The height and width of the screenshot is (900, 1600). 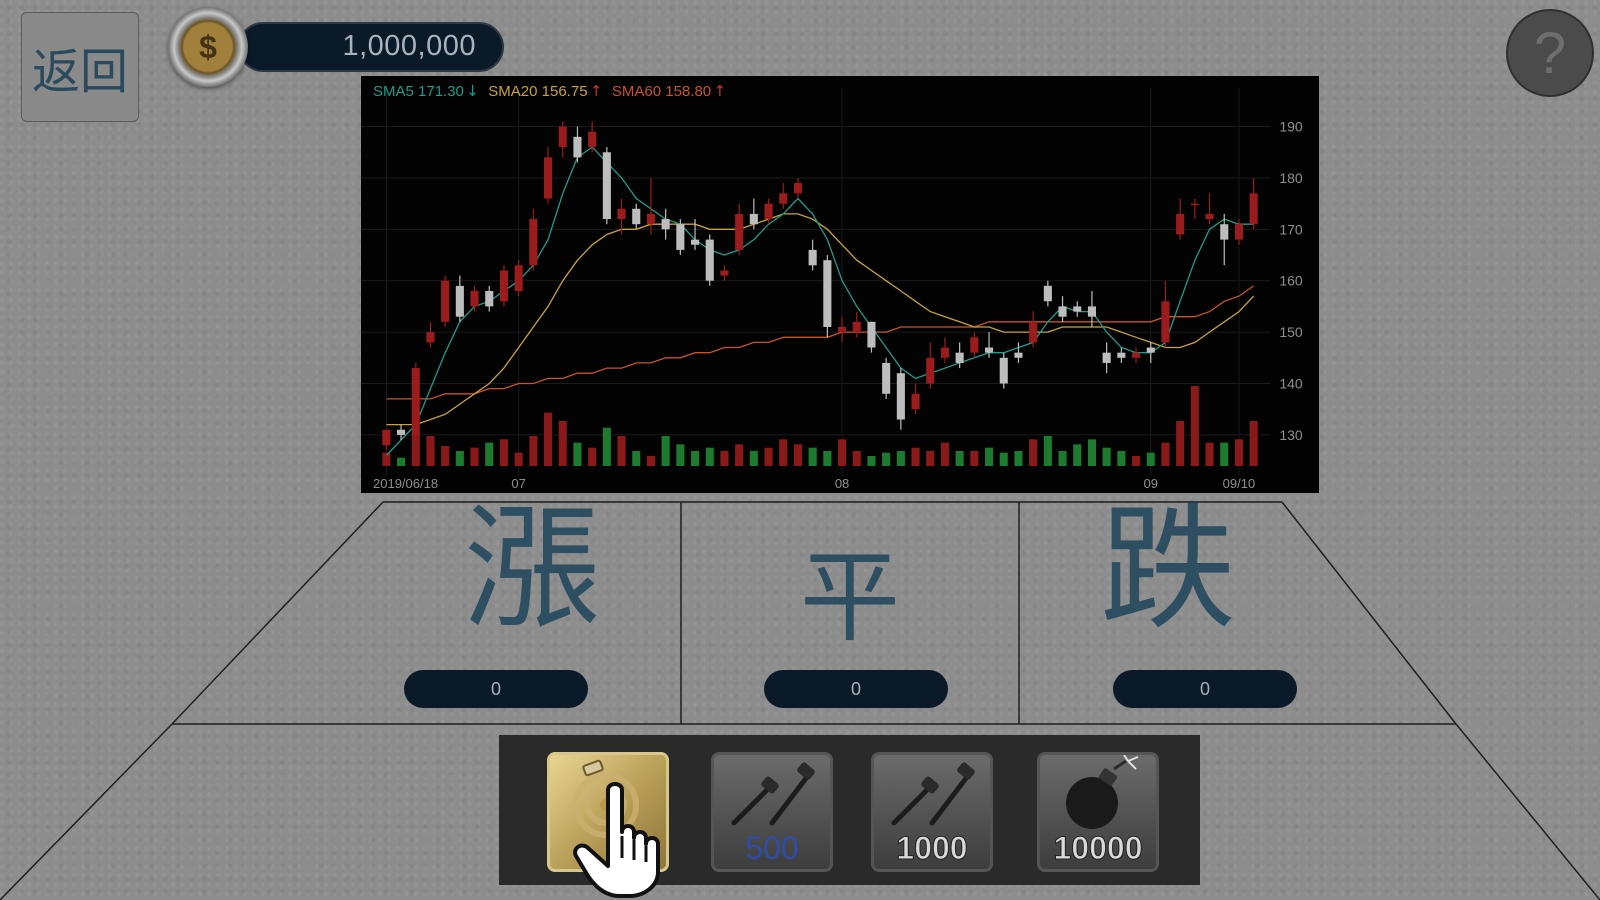 I want to click on bet-flat-label: 平, so click(x=850, y=597).